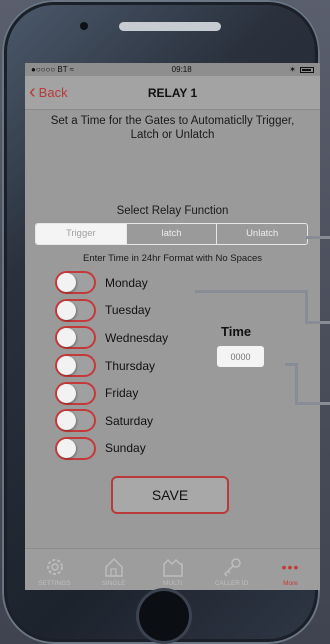  I want to click on tab-label: MULTI, so click(172, 583).